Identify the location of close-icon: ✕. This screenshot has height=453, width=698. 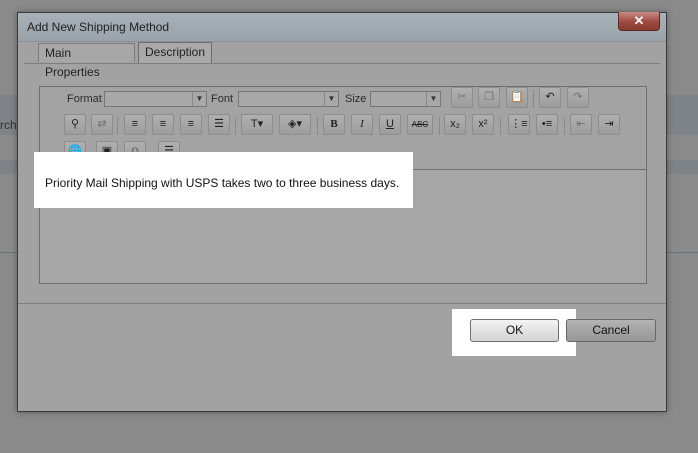
(639, 20).